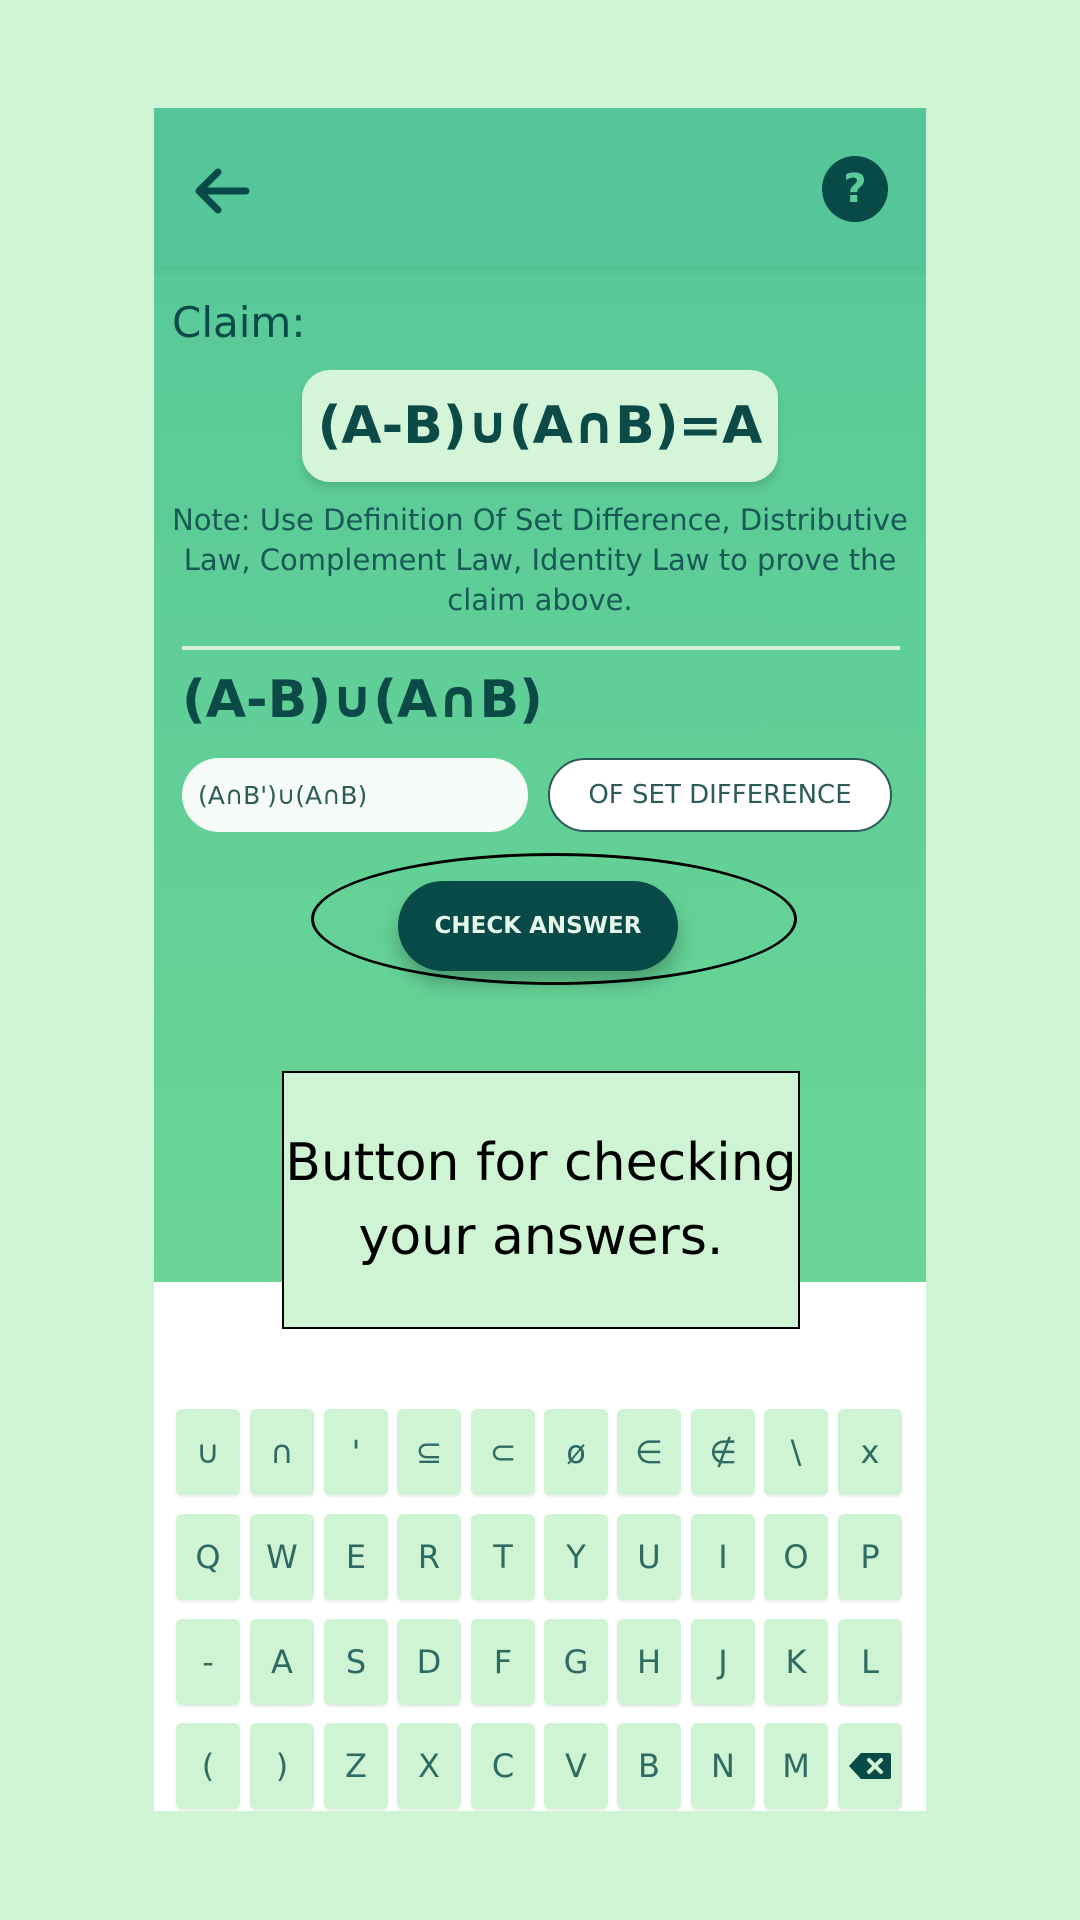 This screenshot has width=1080, height=1920. What do you see at coordinates (649, 1557) in the screenshot?
I see `key-u: U` at bounding box center [649, 1557].